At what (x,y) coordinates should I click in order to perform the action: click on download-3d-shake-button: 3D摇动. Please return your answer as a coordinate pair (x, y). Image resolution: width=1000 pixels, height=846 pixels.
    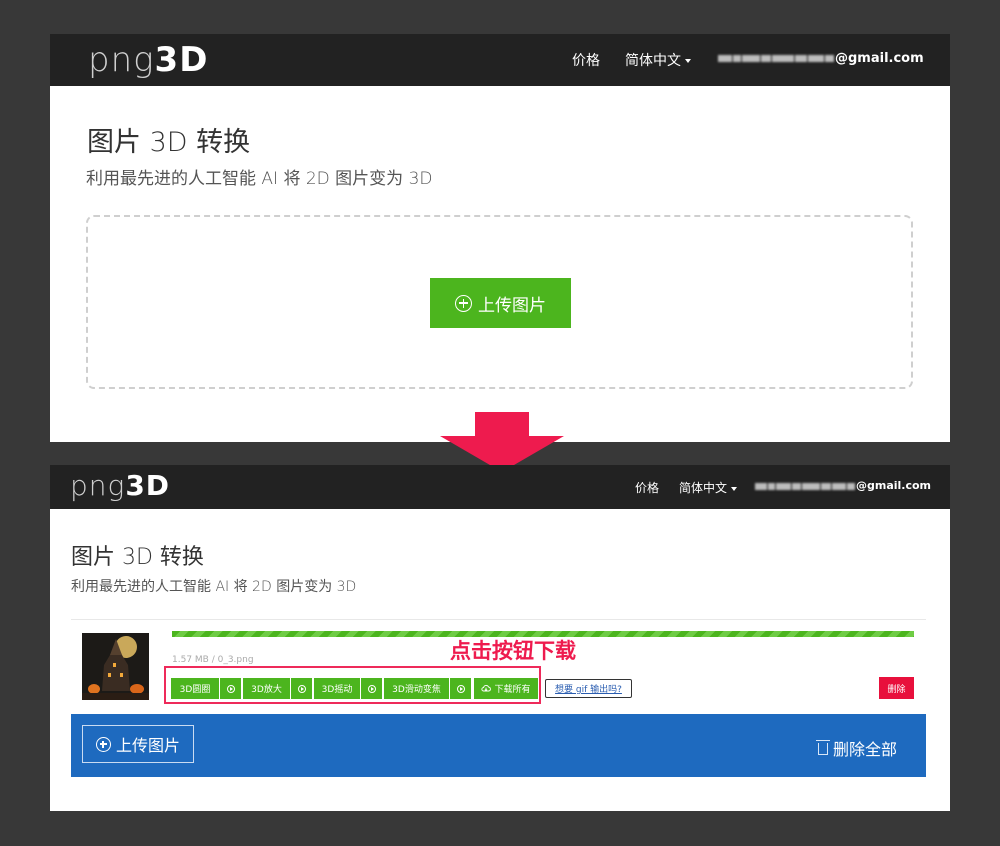
    Looking at the image, I should click on (337, 688).